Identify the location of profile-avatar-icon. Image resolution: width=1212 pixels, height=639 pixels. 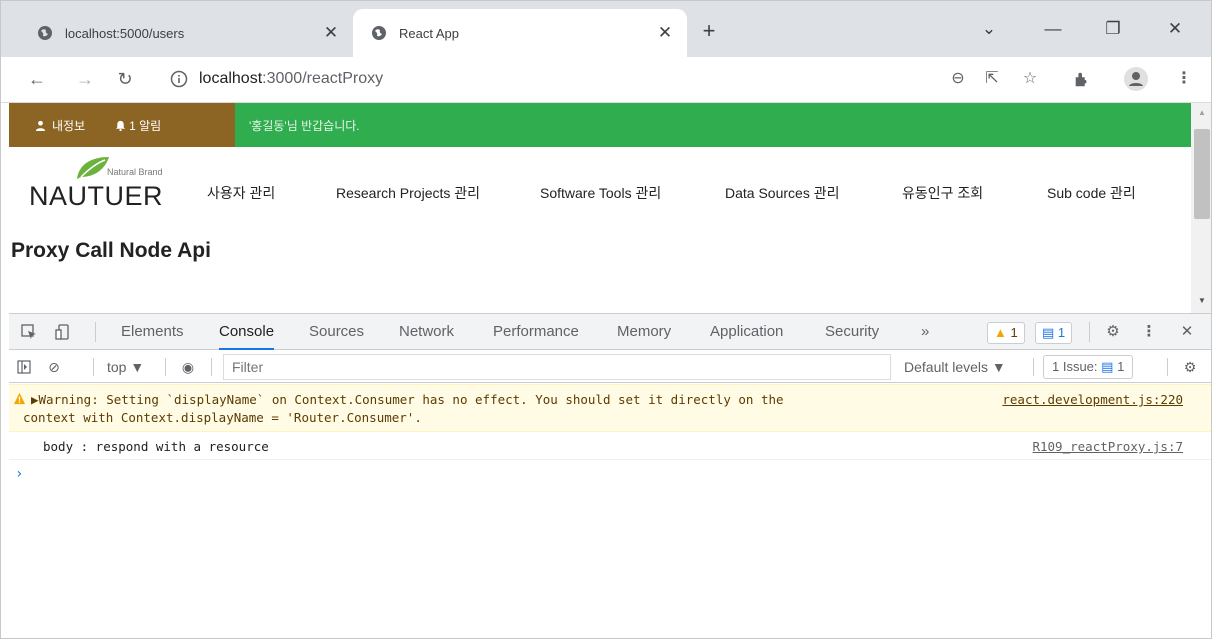
(1136, 79).